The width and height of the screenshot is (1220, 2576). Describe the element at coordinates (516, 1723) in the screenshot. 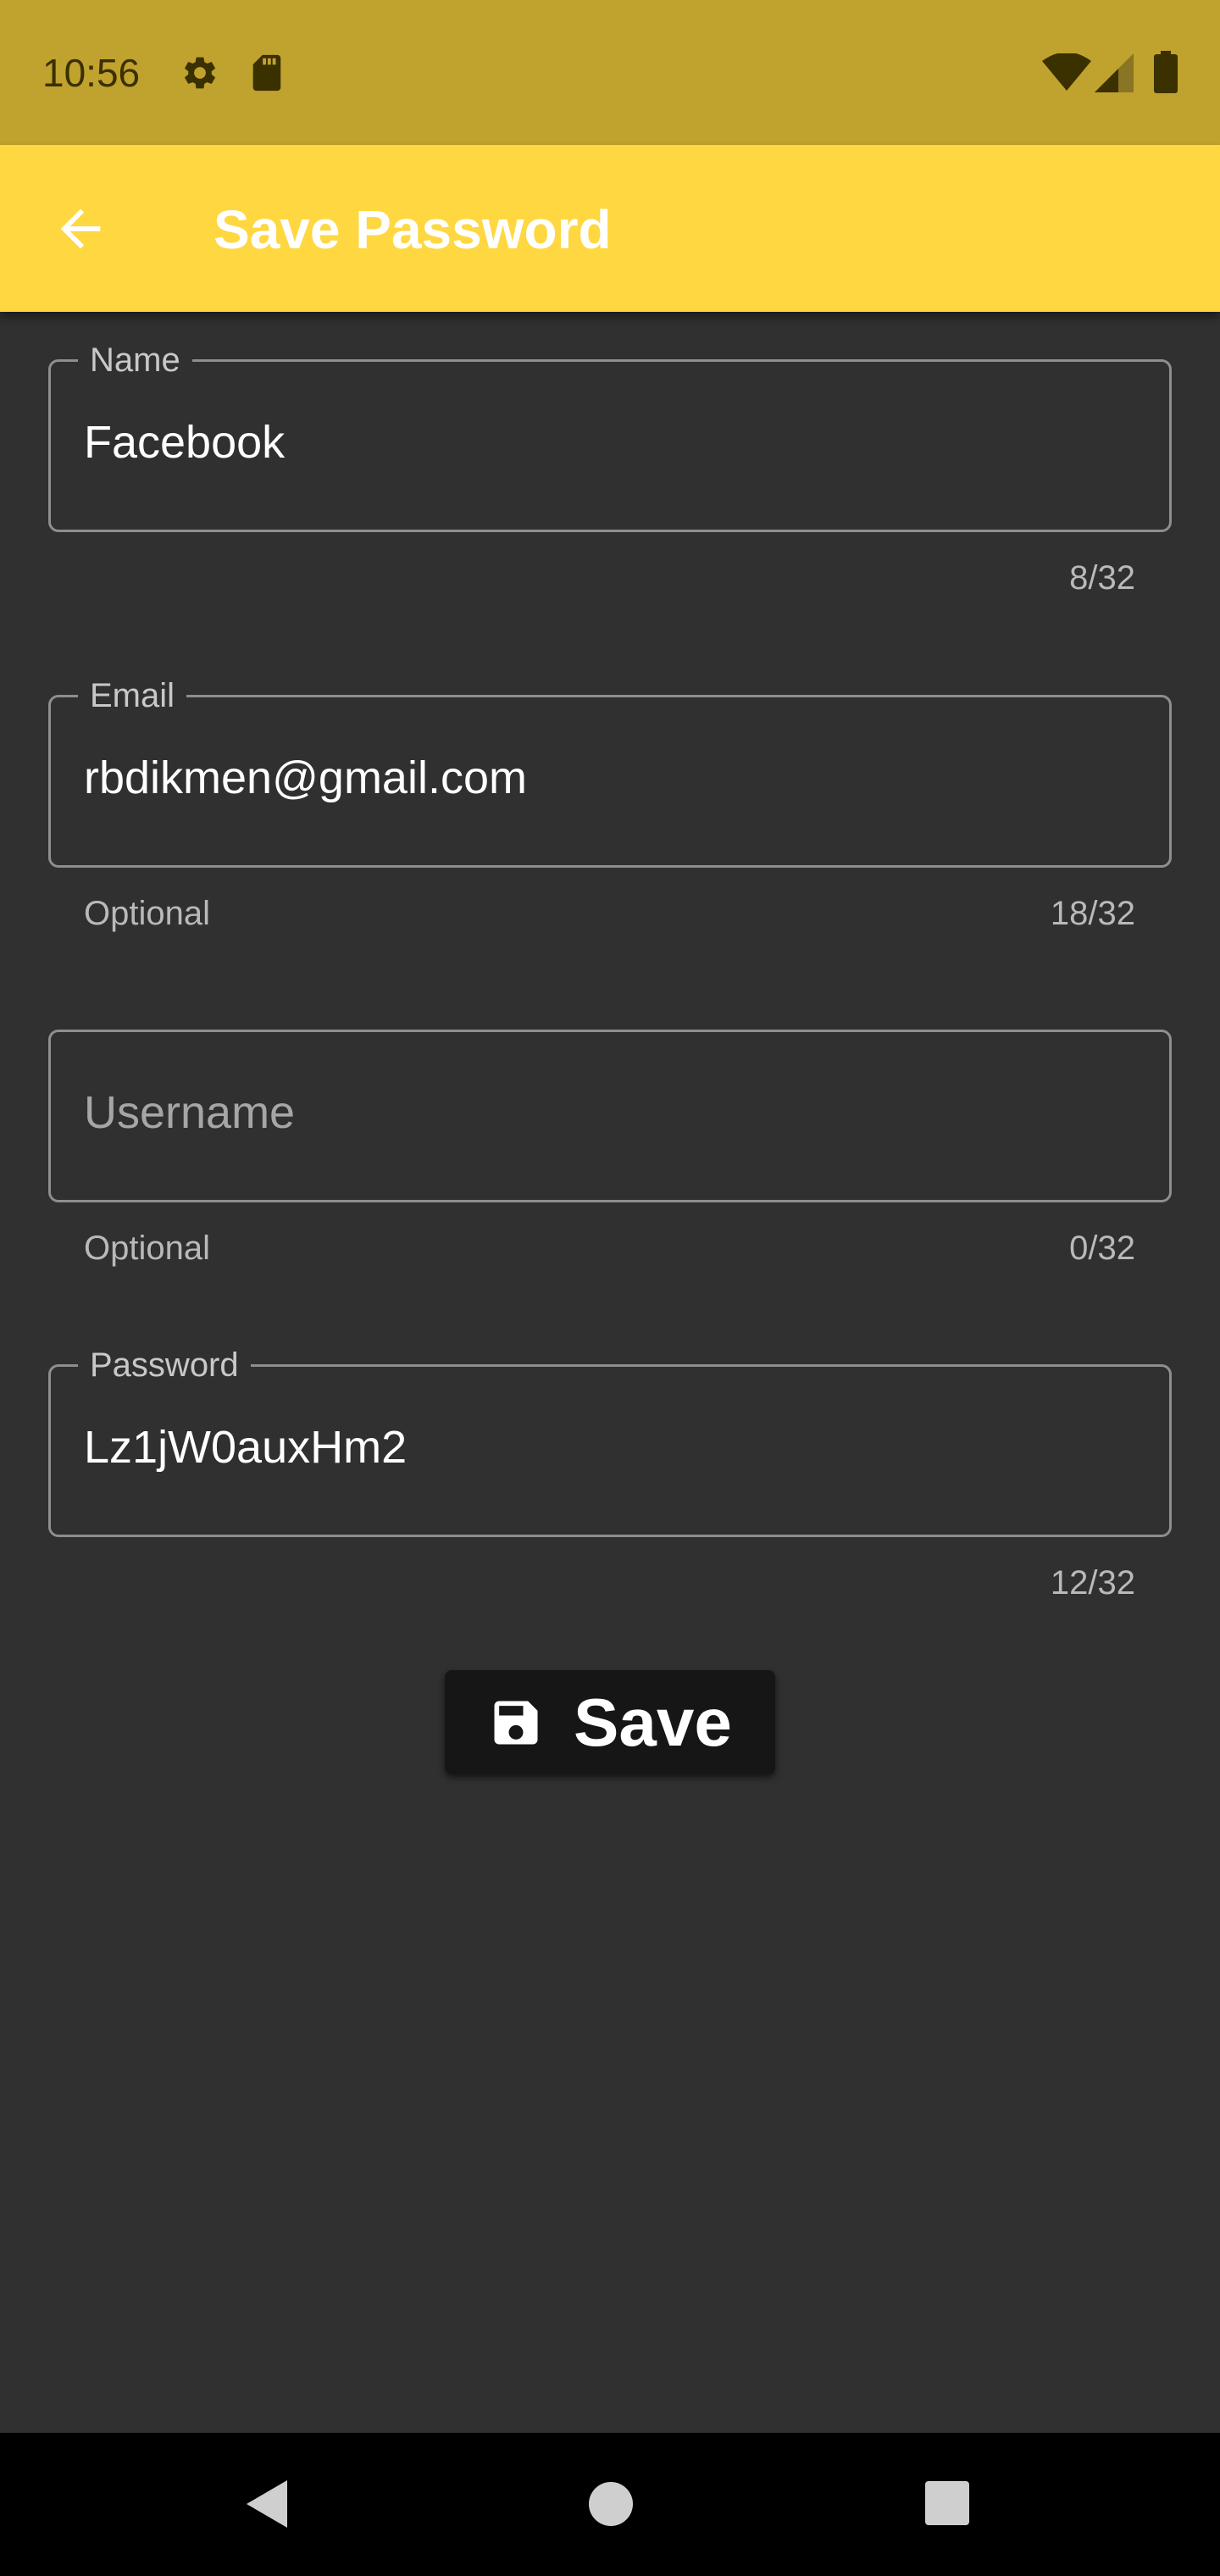

I see `floppy-disk-icon` at that location.